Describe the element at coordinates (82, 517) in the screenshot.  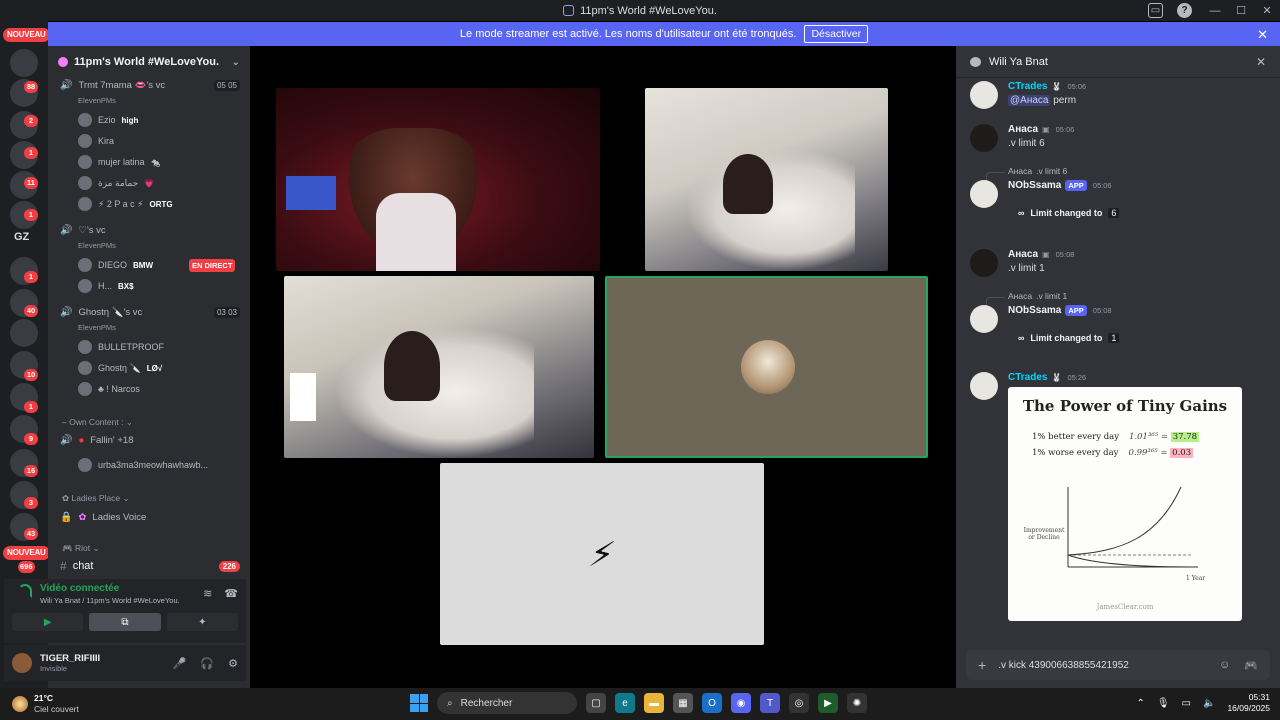
I see `flower-icon: ✿` at that location.